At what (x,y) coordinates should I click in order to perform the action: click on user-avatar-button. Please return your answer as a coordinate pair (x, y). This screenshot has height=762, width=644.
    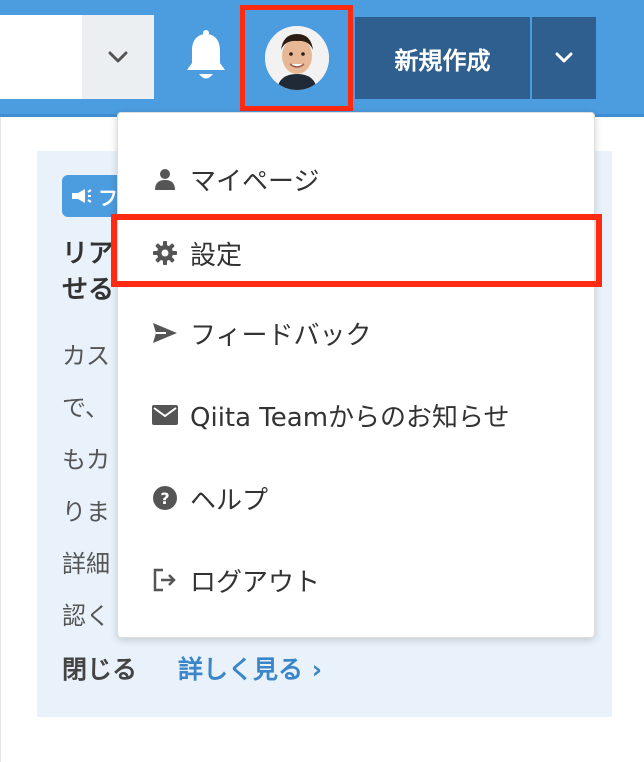
    Looking at the image, I should click on (296, 58).